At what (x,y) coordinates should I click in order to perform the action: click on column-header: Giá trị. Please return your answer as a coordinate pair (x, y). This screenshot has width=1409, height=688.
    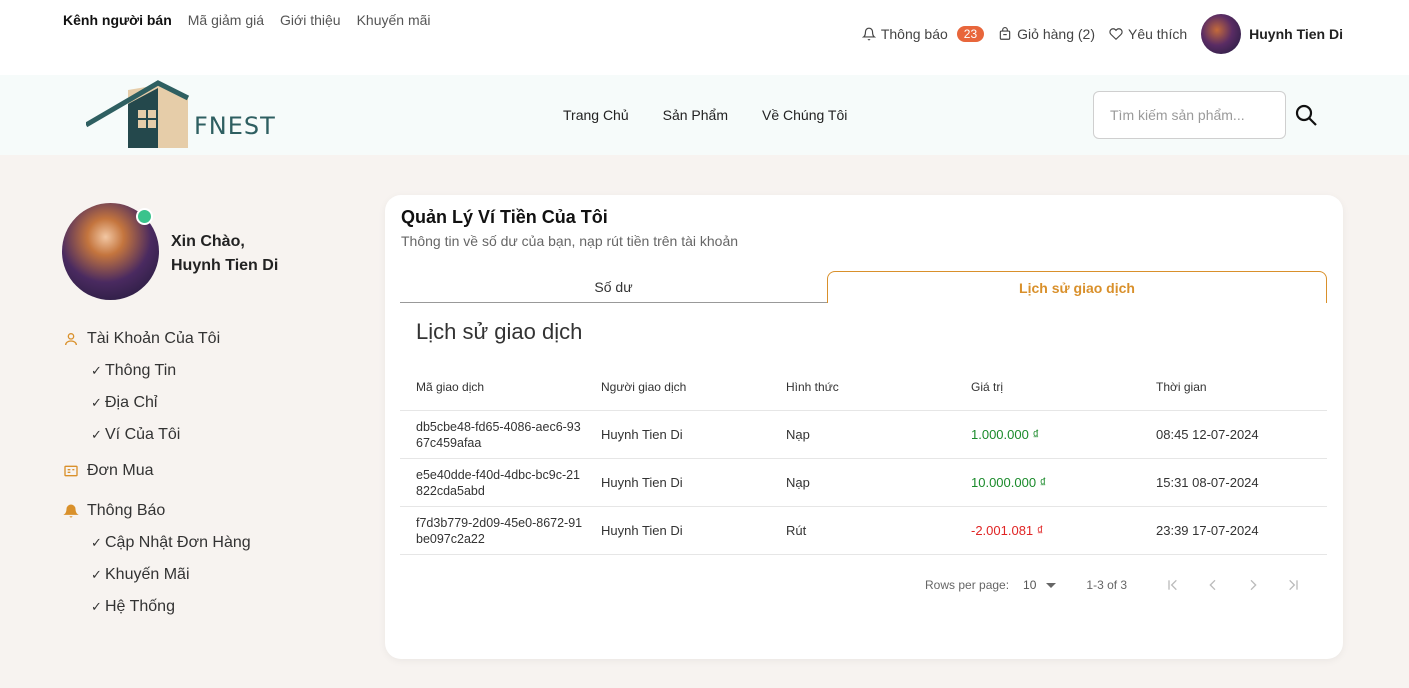
    Looking at the image, I should click on (987, 386).